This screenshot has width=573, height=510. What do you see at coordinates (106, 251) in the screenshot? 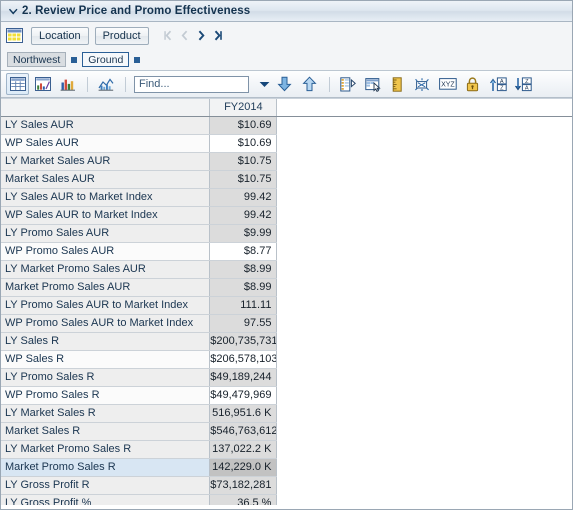
I see `row-label-cell: WP Promo Sales AUR` at bounding box center [106, 251].